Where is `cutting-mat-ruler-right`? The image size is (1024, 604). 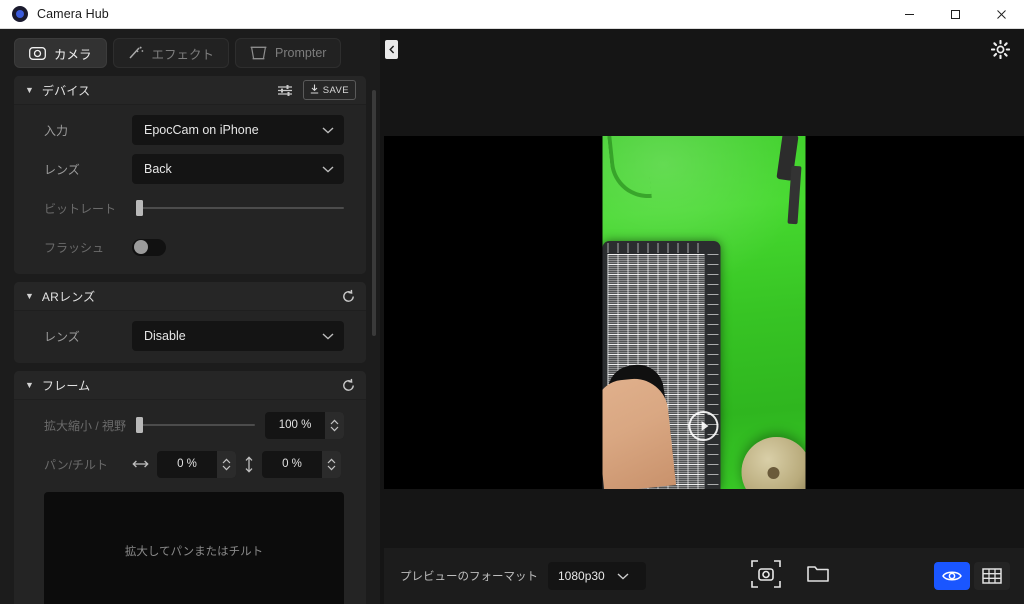
cutting-mat-ruler-right is located at coordinates (713, 371).